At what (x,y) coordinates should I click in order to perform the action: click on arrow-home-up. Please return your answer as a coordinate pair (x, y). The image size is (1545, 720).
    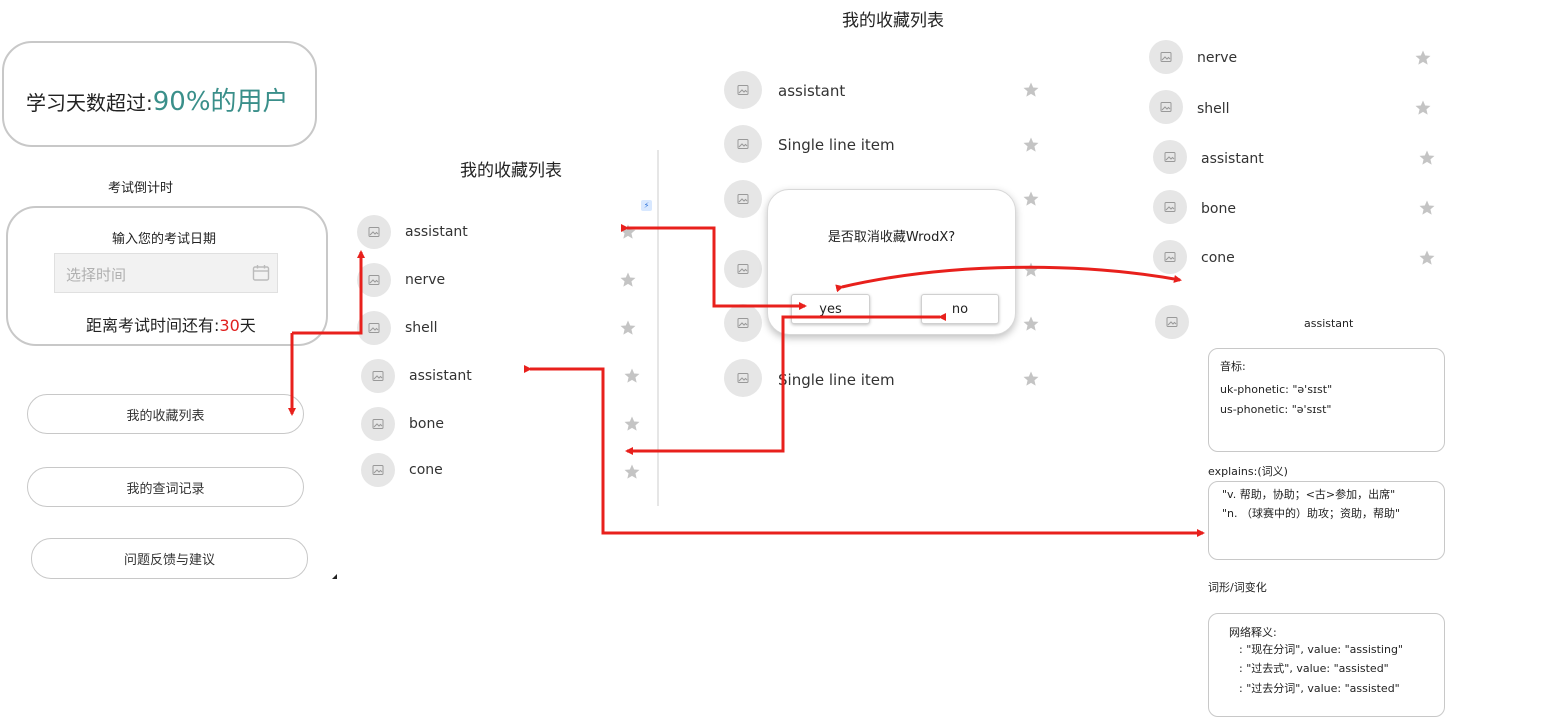
    Looking at the image, I should click on (328, 292).